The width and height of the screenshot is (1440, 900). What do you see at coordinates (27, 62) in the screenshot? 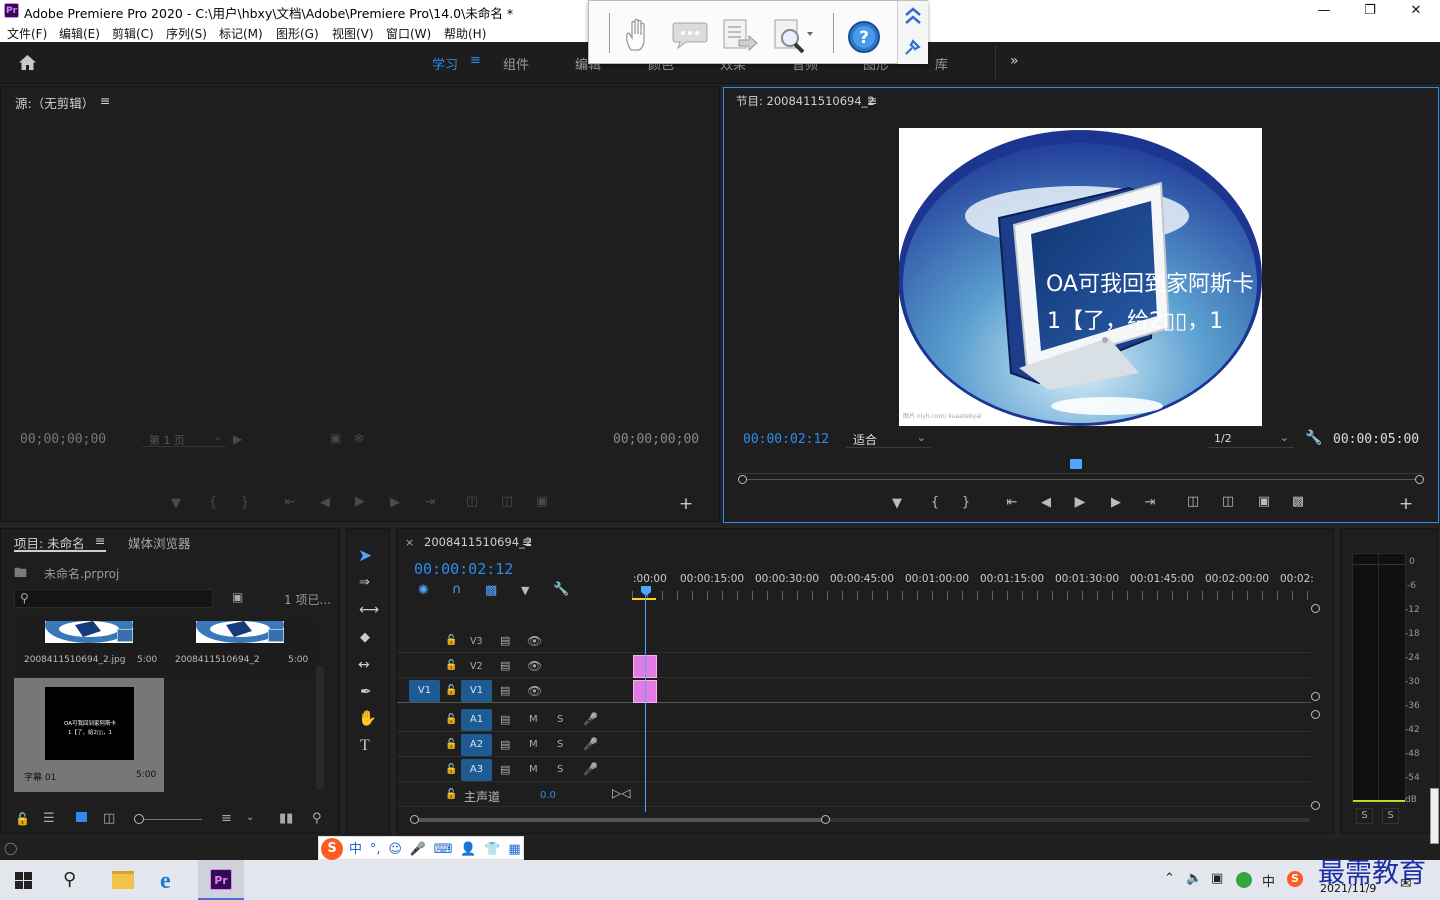
I see `home-icon` at bounding box center [27, 62].